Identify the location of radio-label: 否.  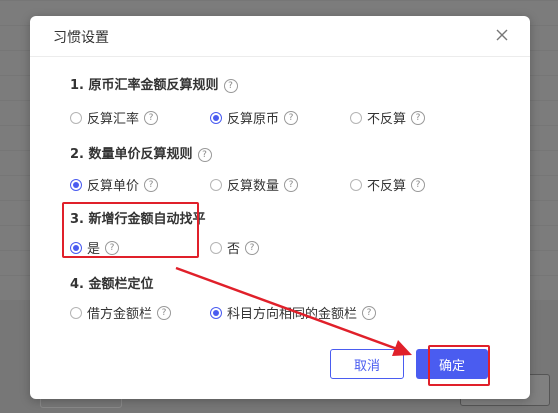
(234, 249).